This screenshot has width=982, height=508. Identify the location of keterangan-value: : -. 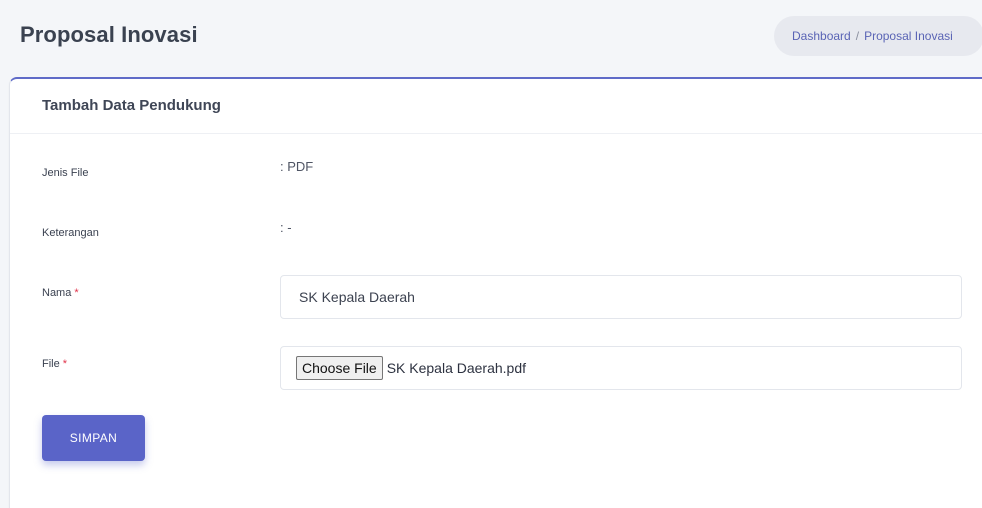
(286, 227).